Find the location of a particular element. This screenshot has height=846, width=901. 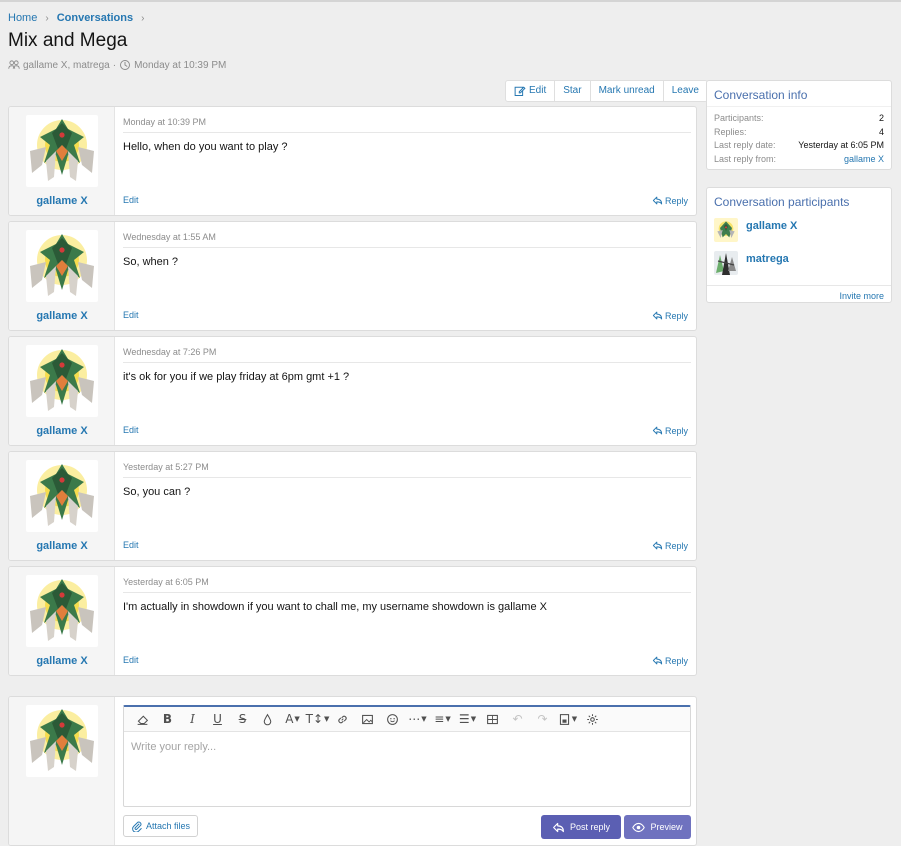

post-reply-button: Post reply is located at coordinates (581, 827).